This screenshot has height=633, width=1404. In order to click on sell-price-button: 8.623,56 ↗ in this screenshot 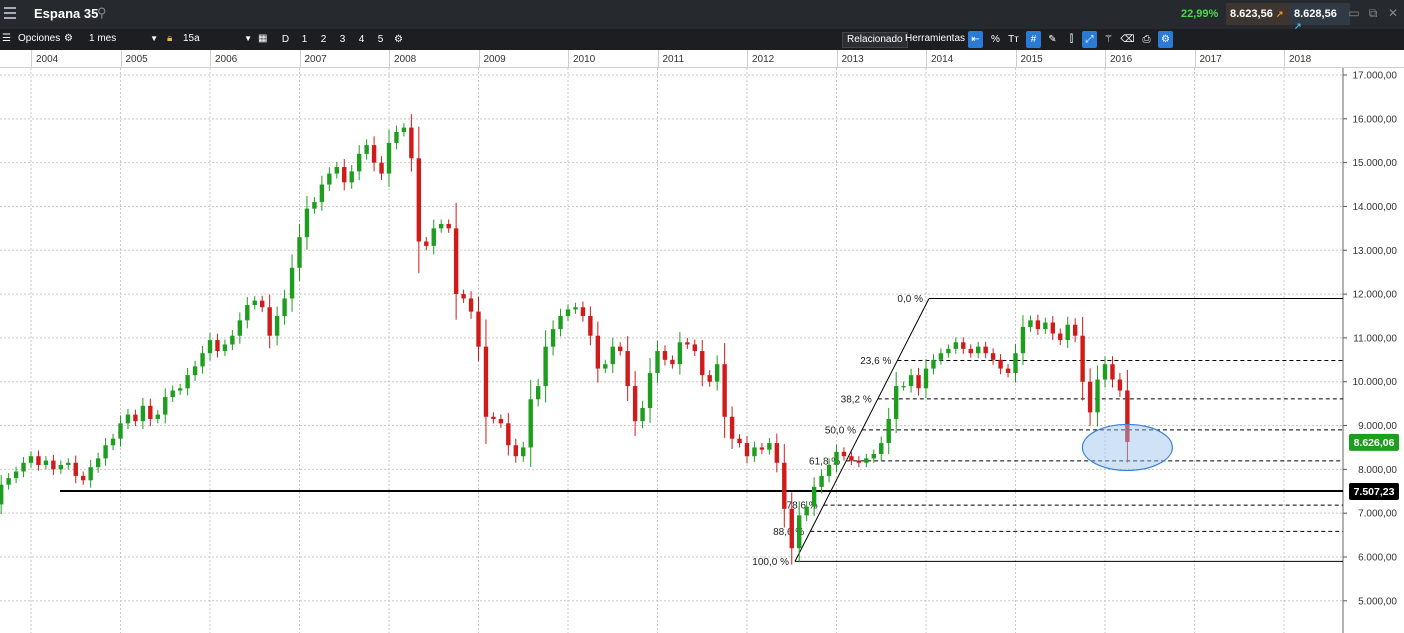, I will do `click(1258, 14)`.